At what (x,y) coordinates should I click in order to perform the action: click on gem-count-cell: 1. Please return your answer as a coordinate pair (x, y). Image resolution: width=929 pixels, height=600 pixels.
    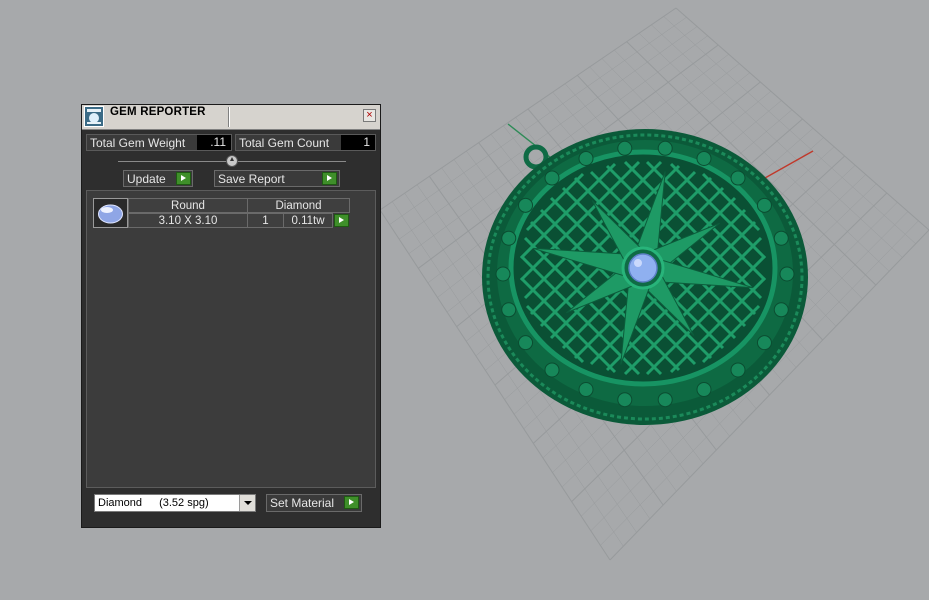
    Looking at the image, I should click on (265, 220).